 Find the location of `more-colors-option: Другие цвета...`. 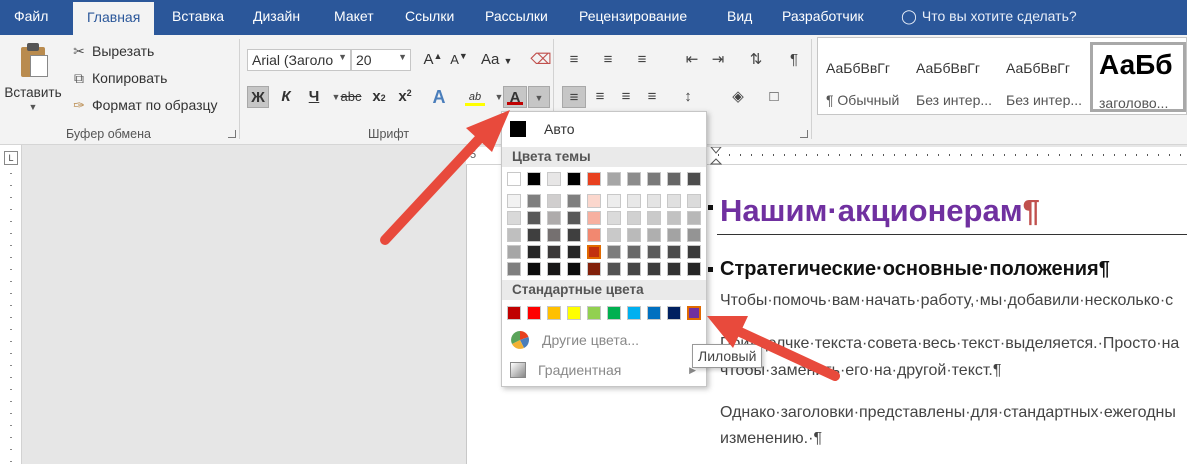

more-colors-option: Другие цвета... is located at coordinates (604, 340).